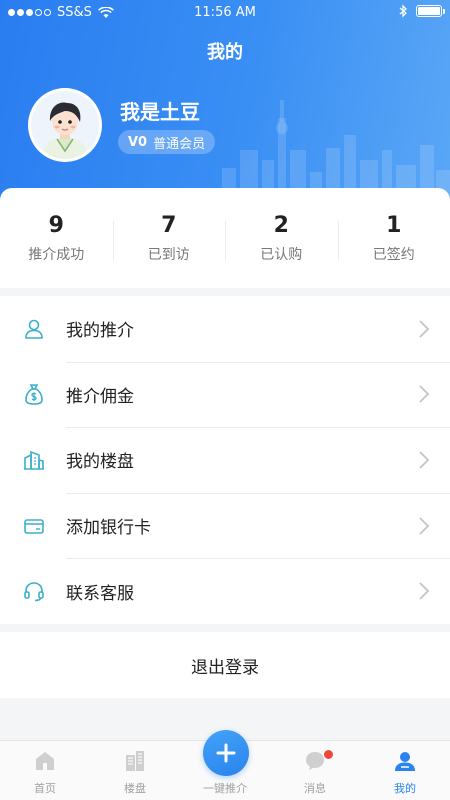 This screenshot has width=450, height=800. I want to click on stat-signed: 1 已签约, so click(393, 238).